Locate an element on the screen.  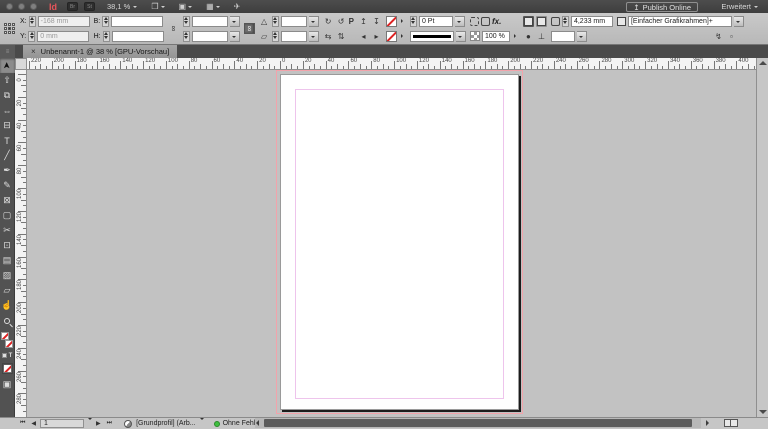
last-page-button: ⏭ is located at coordinates (109, 423).